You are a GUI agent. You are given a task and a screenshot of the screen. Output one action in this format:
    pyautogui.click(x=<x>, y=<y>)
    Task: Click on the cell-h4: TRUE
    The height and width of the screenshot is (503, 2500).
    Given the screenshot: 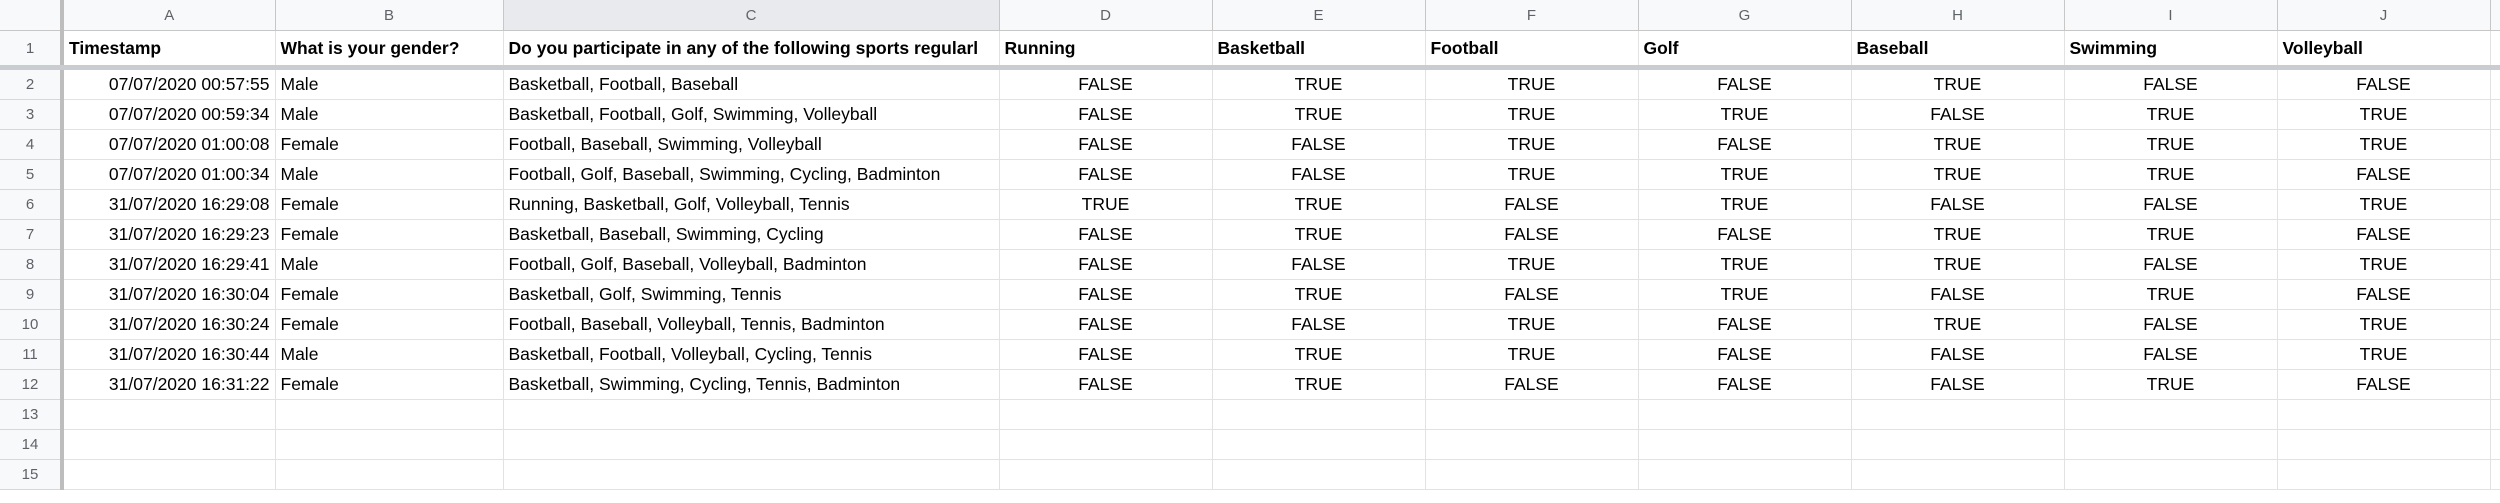 What is the action you would take?
    pyautogui.click(x=1958, y=144)
    